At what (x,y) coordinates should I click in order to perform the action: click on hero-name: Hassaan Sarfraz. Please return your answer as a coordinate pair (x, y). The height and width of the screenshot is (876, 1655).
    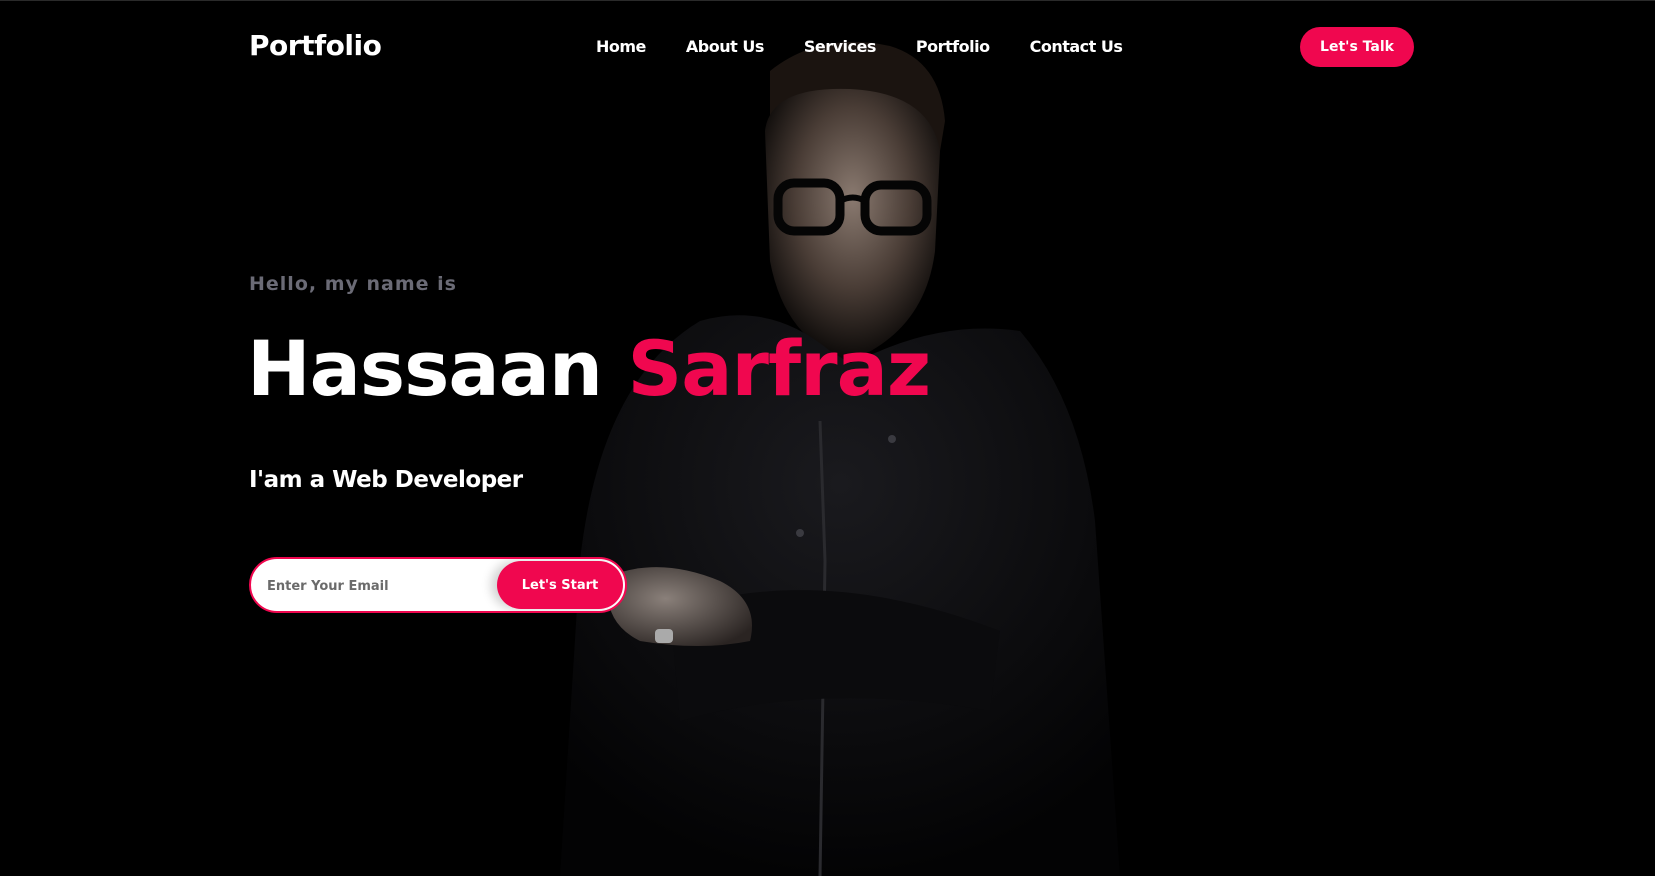
    Looking at the image, I should click on (589, 369).